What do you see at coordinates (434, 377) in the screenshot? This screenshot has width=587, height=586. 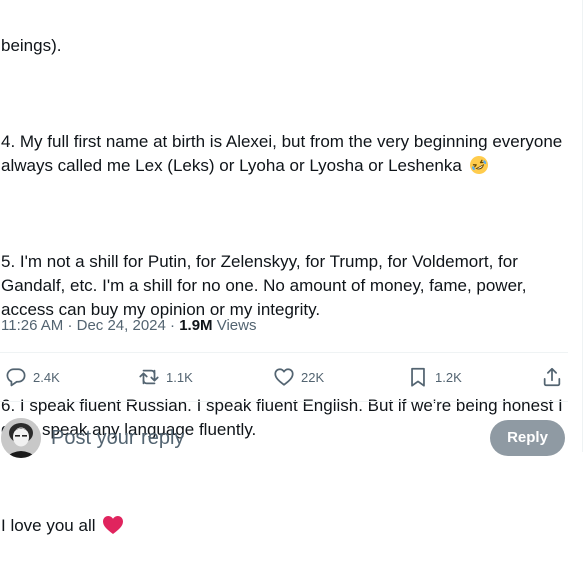 I see `bookmark-action-button: 1.2K` at bounding box center [434, 377].